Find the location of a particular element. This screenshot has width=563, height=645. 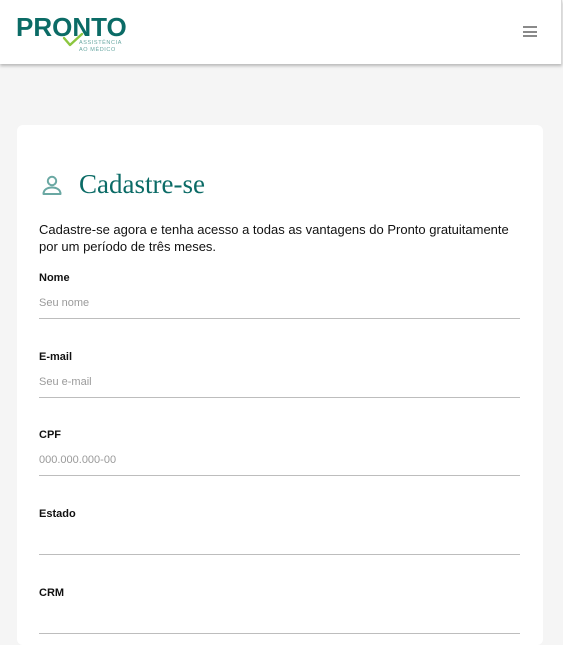

top-header: PRONTO ASSISTÊNCIA AO MÉDICO is located at coordinates (281, 32).